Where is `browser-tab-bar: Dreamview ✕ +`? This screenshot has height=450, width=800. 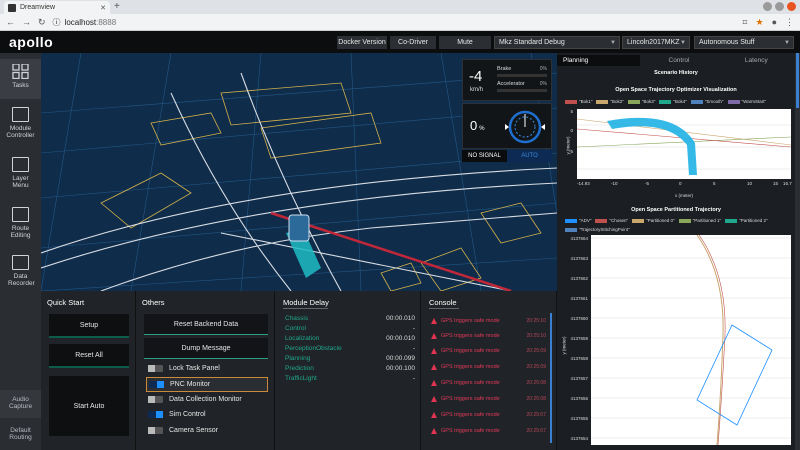 browser-tab-bar: Dreamview ✕ + is located at coordinates (400, 7).